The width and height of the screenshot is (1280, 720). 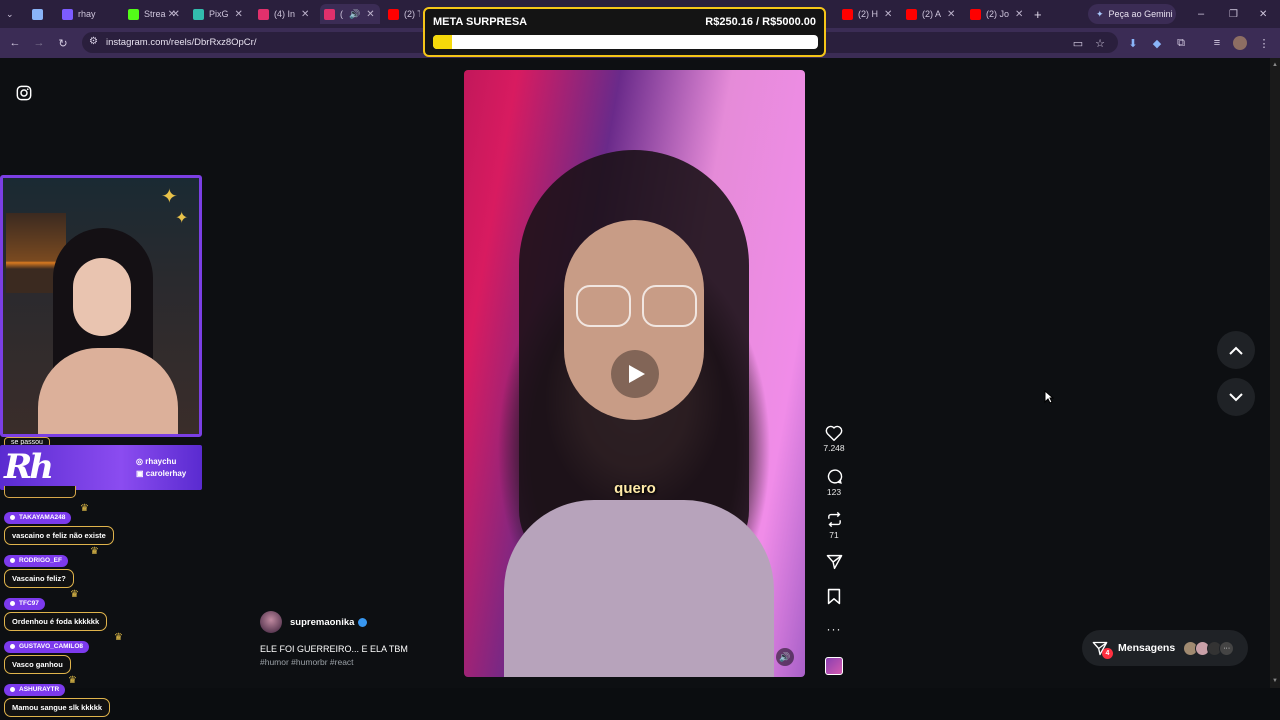 I want to click on tab-3: PixG ✕, so click(x=223, y=14).